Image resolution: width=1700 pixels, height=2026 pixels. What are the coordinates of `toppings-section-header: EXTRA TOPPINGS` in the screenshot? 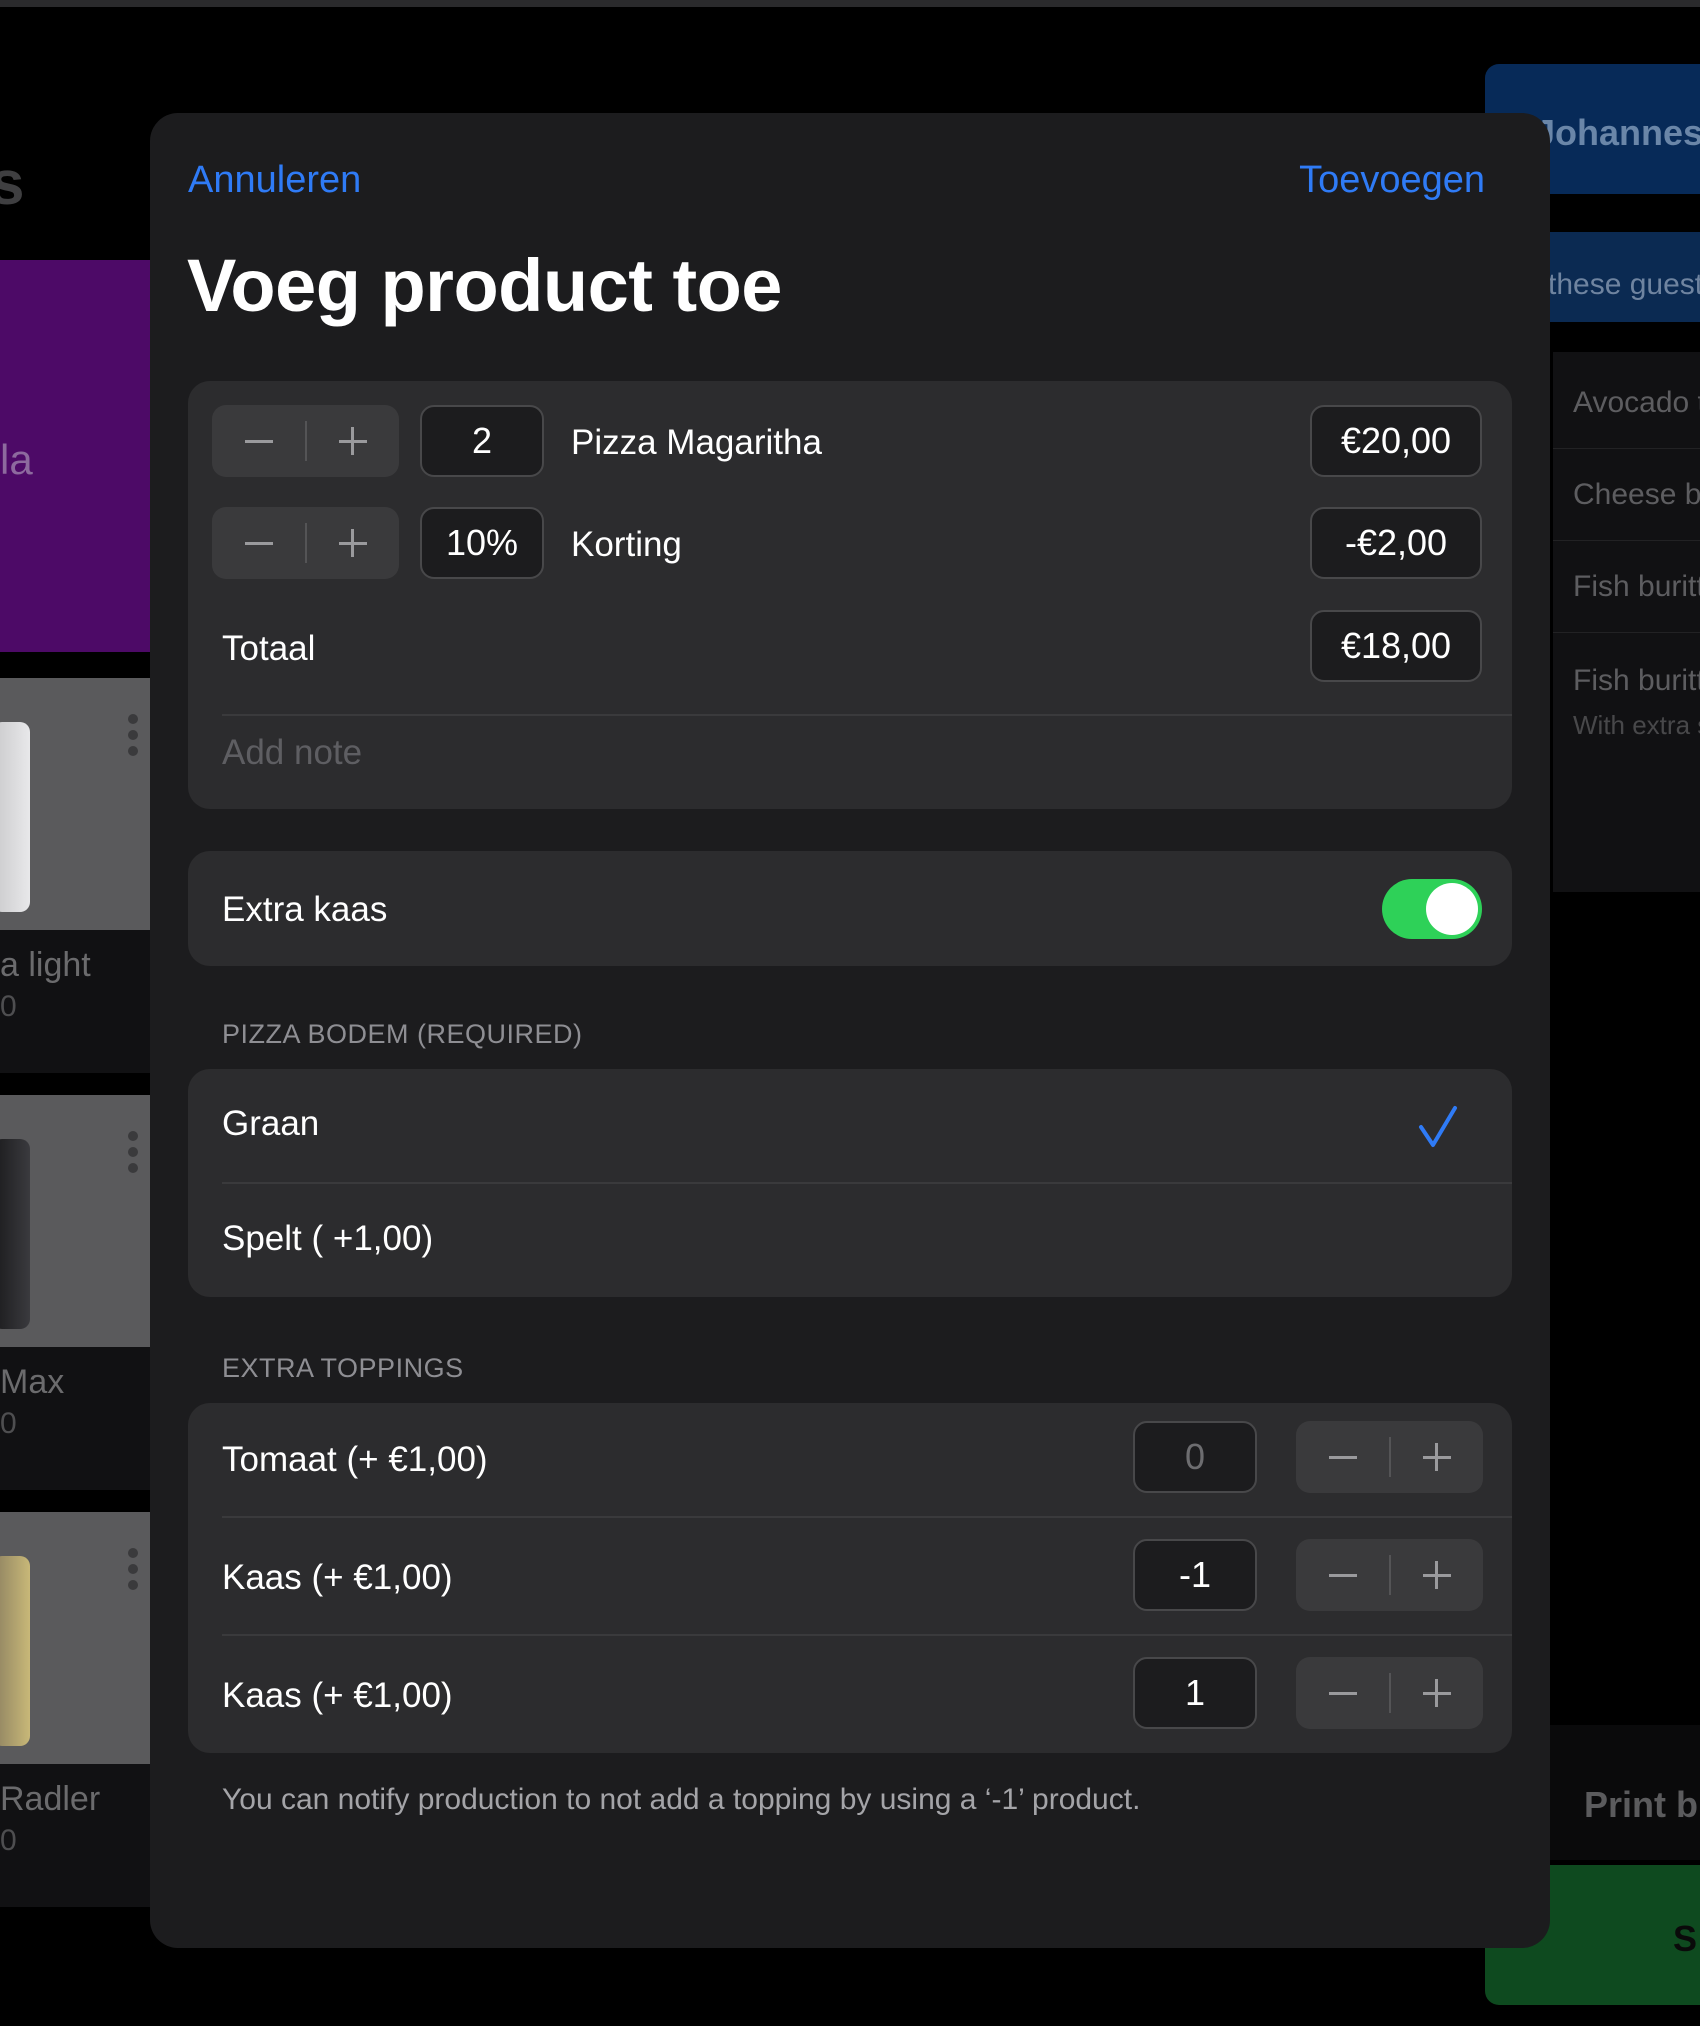 It's located at (343, 1368).